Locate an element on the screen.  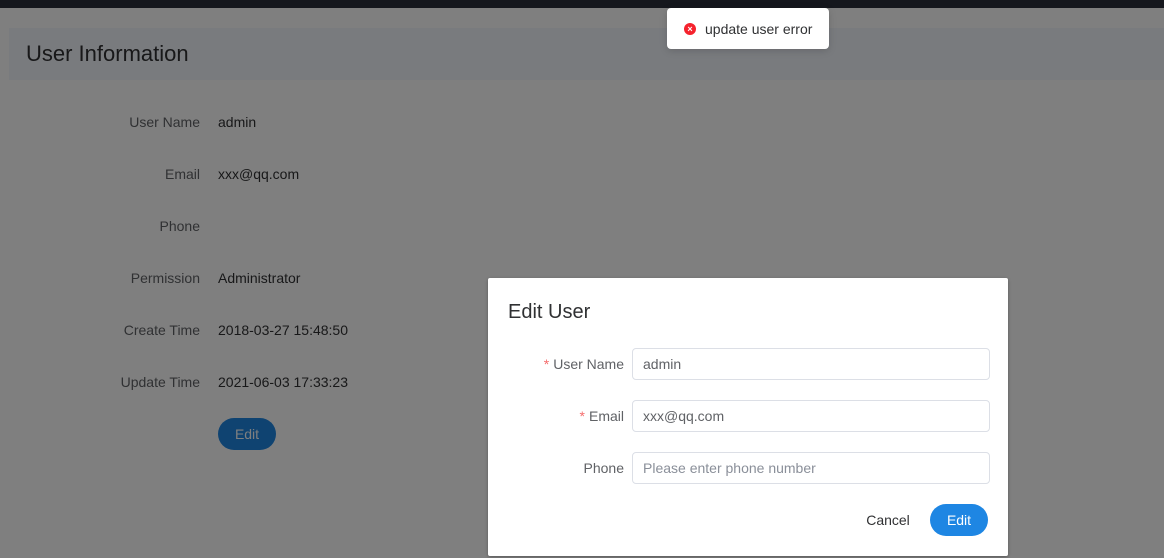
user-name-label: * User Name is located at coordinates (584, 364).